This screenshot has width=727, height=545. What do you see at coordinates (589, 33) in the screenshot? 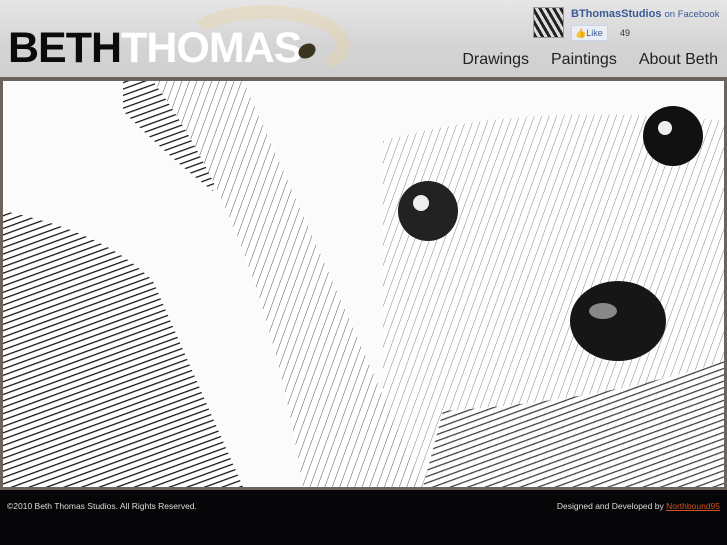
I see `facebook-like-button: 👍Like` at bounding box center [589, 33].